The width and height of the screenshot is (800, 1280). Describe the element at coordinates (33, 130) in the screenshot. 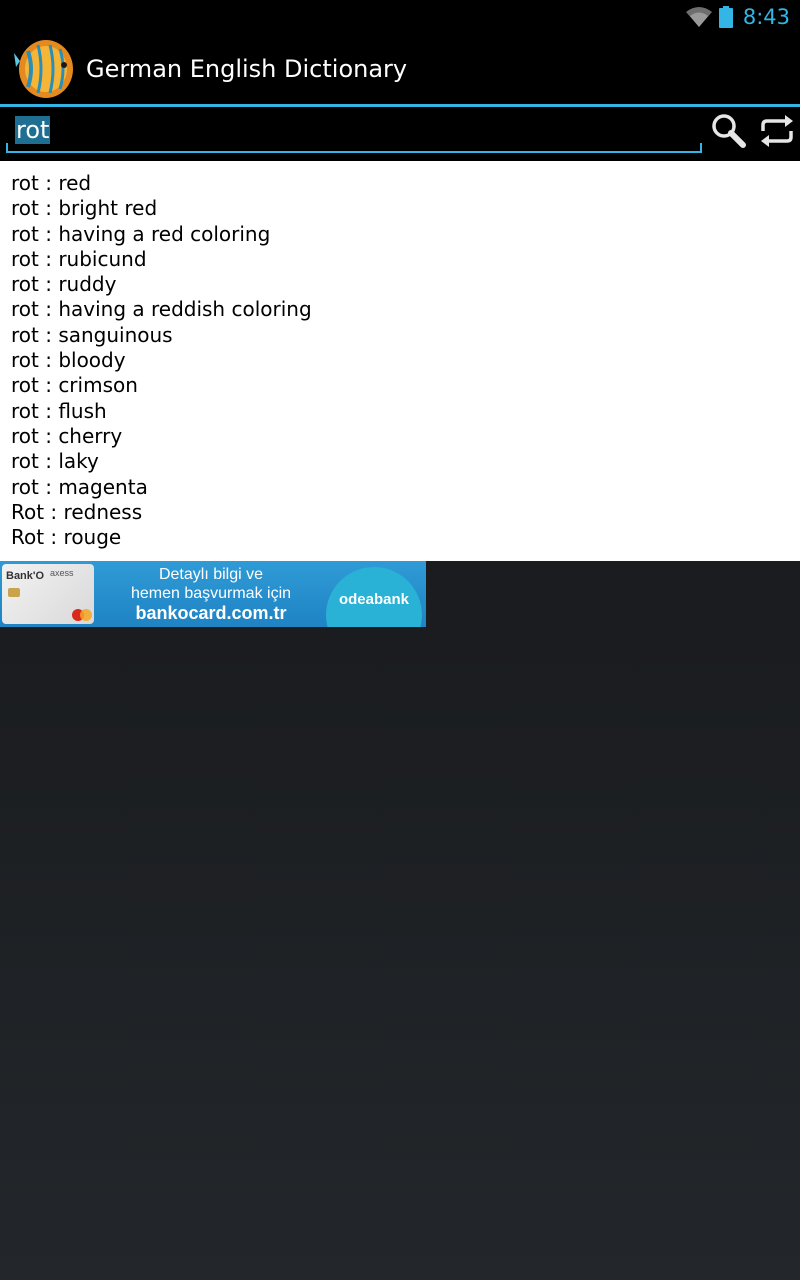

I see `search-input-value: rot` at that location.